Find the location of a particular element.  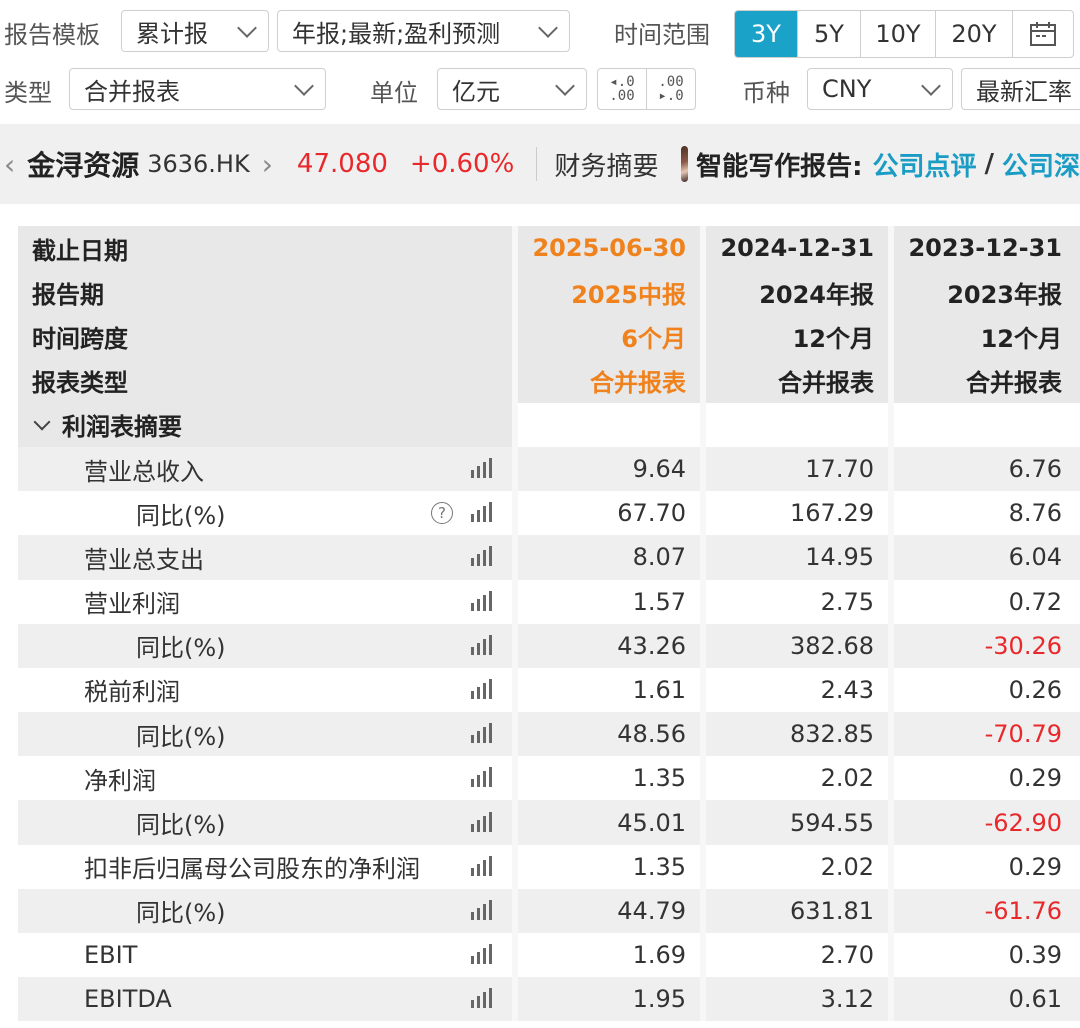

report-select: 年报;最新;盈利预测 is located at coordinates (423, 31).